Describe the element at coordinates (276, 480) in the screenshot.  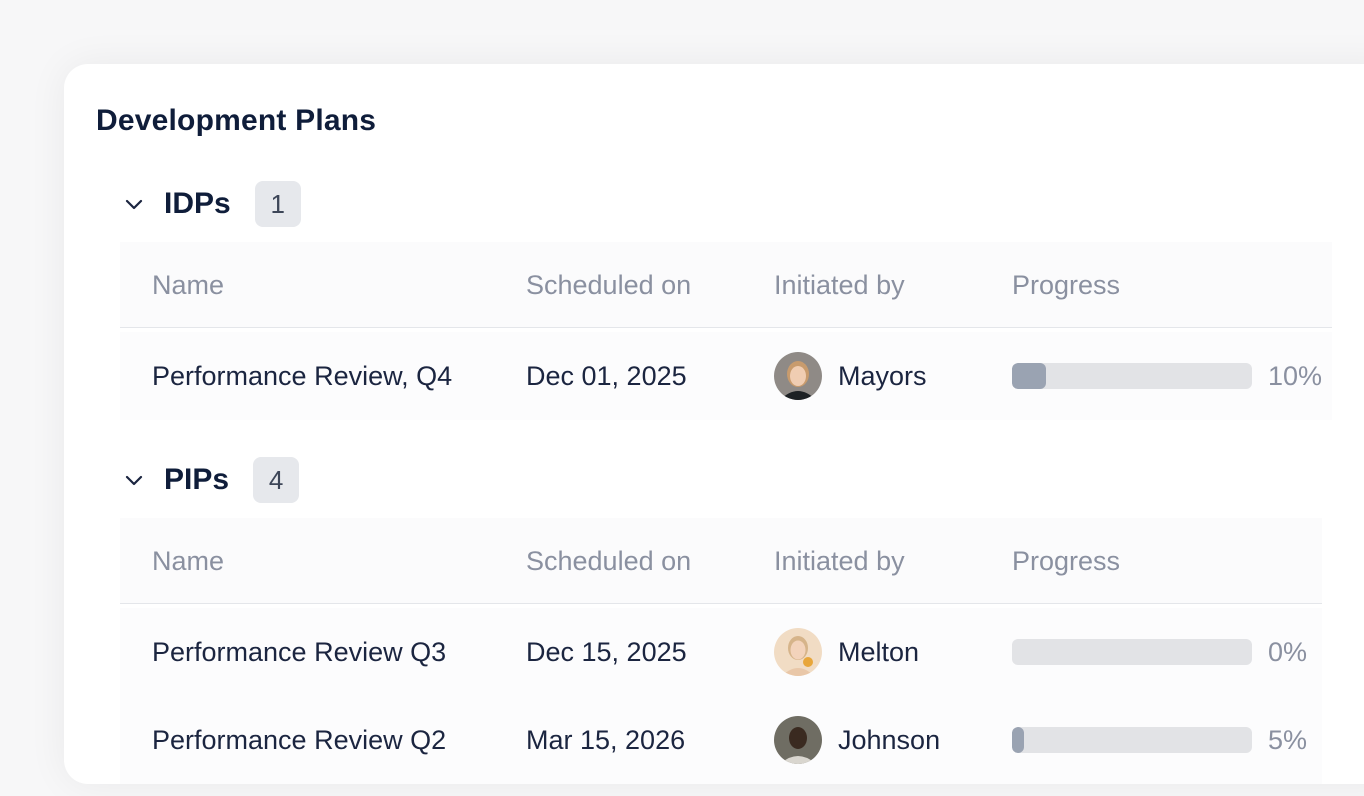
I see `pips-count-badge: 4` at that location.